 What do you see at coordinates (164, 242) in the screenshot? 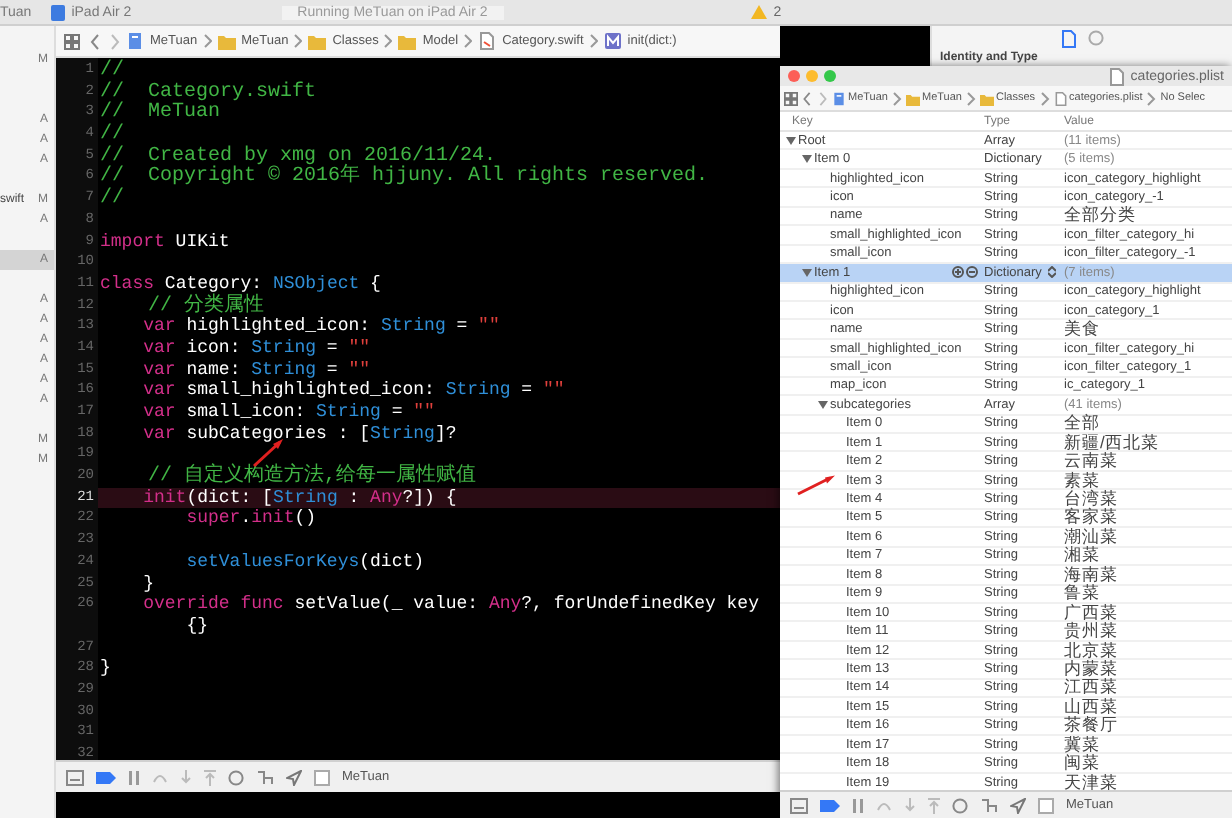
I see `code-line: import UIKit` at bounding box center [164, 242].